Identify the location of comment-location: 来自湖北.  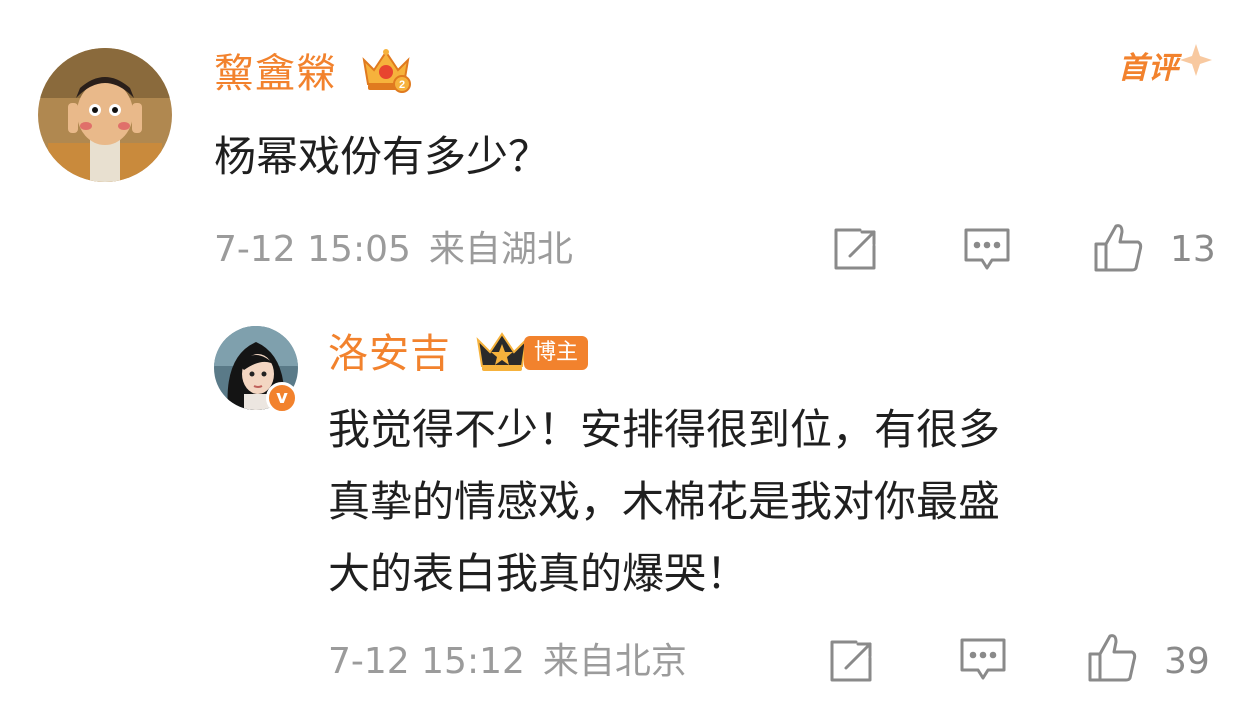
(500, 249).